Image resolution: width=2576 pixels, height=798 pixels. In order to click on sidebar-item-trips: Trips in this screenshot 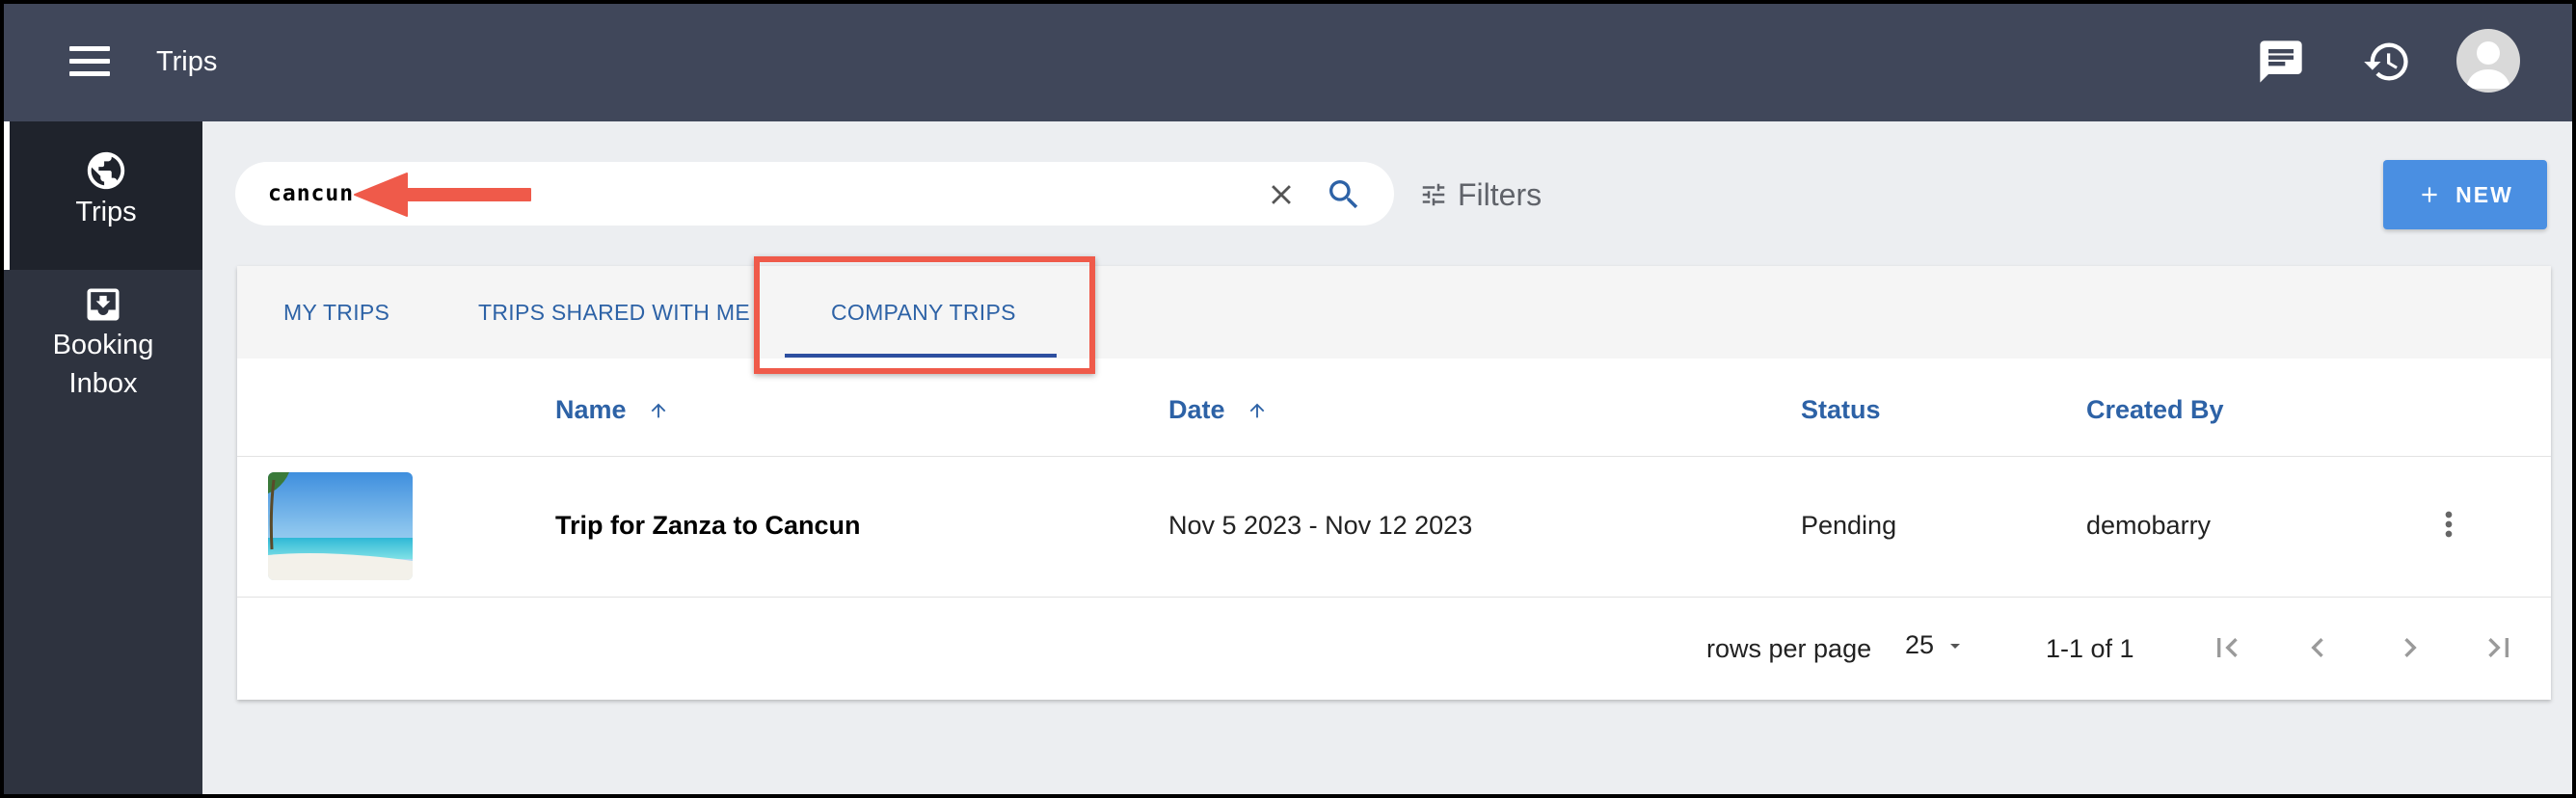, I will do `click(103, 195)`.